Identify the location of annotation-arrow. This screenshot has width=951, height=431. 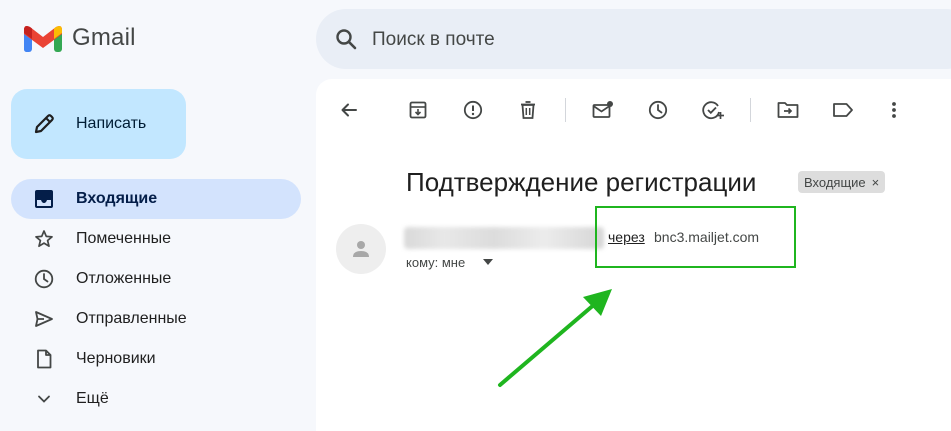
(555, 338).